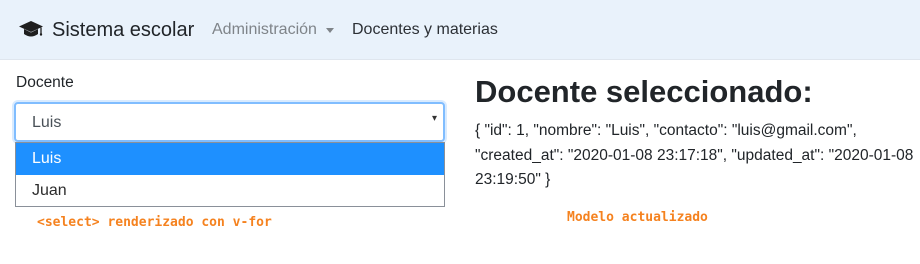  I want to click on option-luis: Luis, so click(230, 159).